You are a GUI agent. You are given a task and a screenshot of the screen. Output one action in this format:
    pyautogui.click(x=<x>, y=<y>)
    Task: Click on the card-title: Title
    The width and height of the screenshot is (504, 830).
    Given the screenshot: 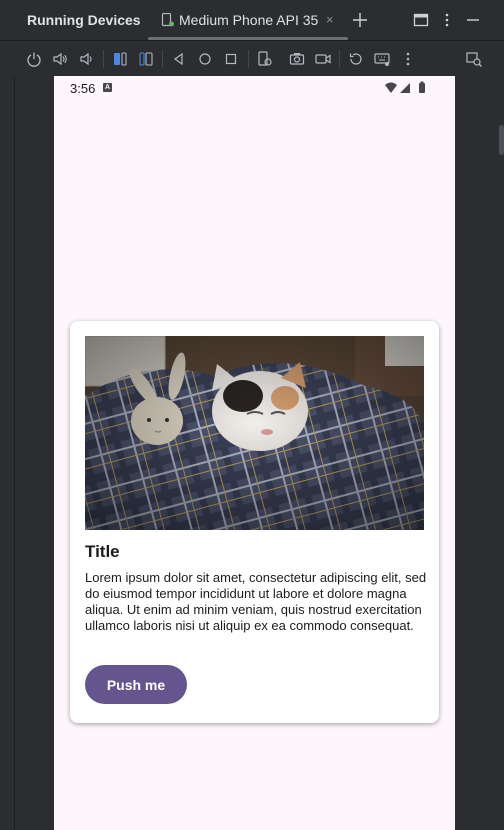 What is the action you would take?
    pyautogui.click(x=102, y=551)
    